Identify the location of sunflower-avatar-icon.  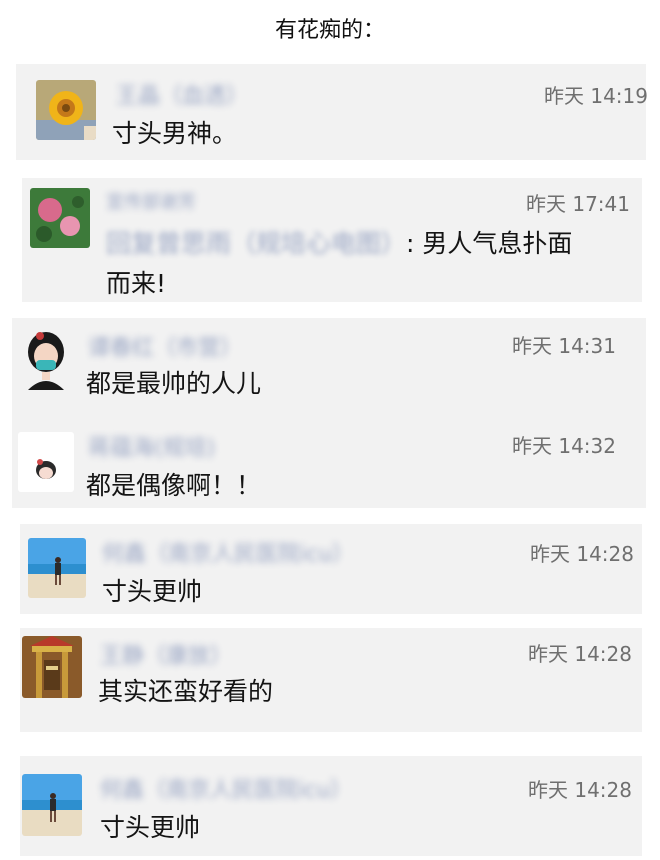
(66, 110).